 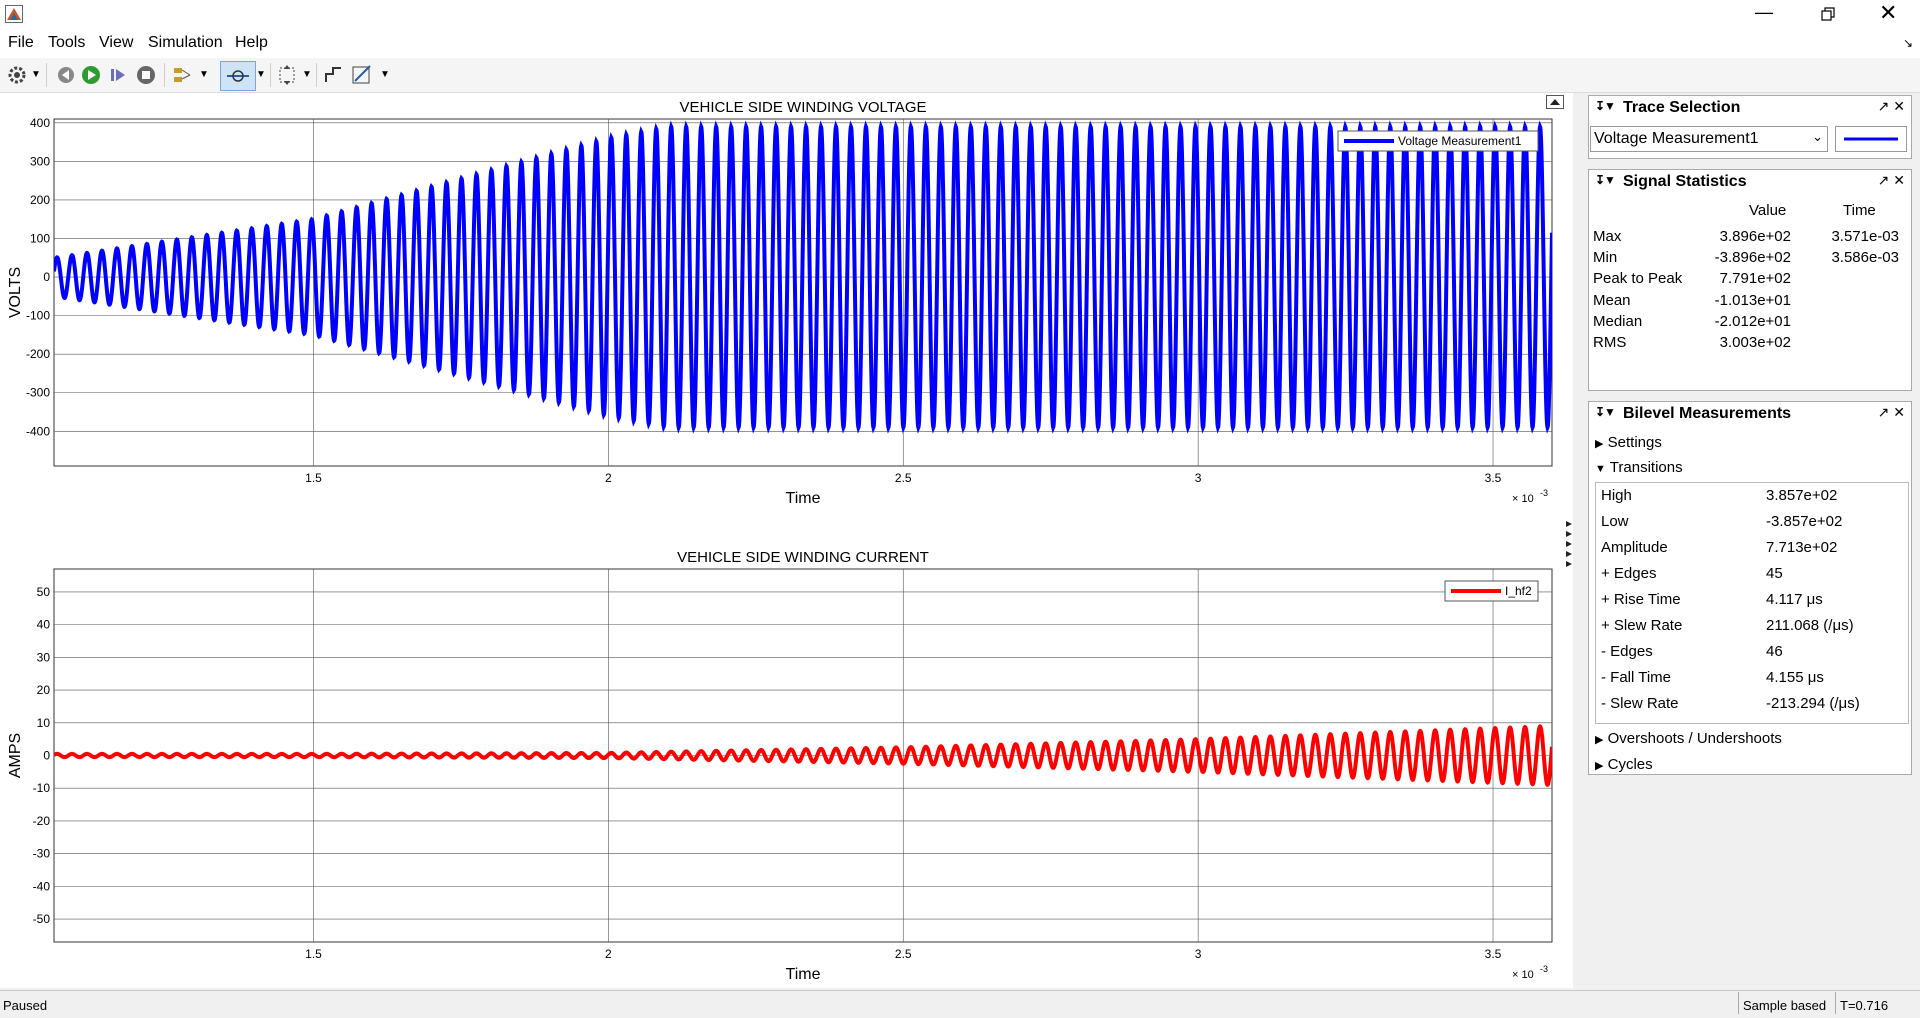 I want to click on stat-value: 3.003e+02, so click(x=1755, y=342).